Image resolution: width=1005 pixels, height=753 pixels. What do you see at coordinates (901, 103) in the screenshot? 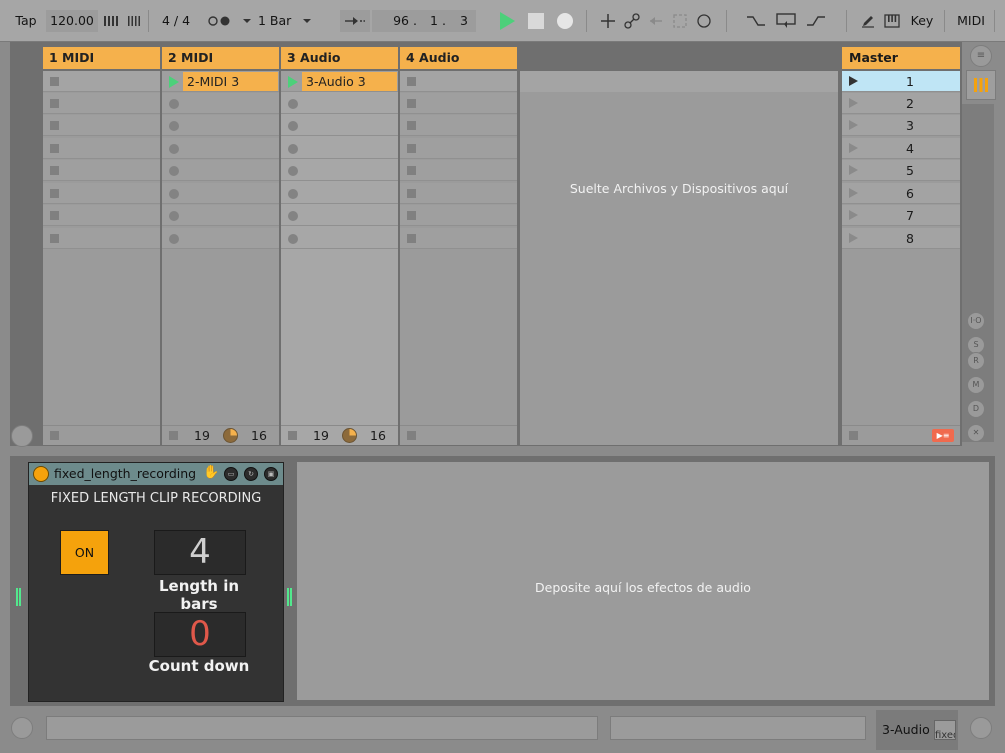
I see `scene-2: 2` at bounding box center [901, 103].